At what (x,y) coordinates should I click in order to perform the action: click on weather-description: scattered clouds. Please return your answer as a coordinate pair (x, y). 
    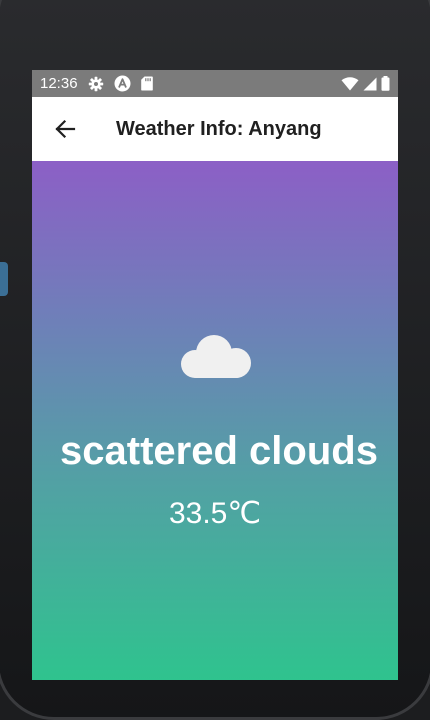
    Looking at the image, I should click on (219, 451).